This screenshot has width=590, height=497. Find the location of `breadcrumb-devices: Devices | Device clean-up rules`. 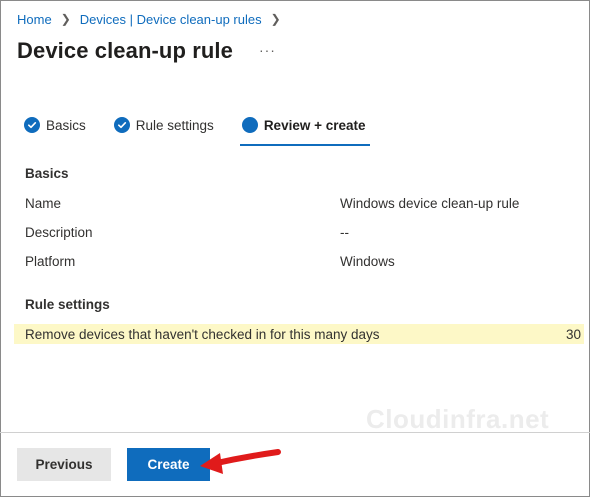

breadcrumb-devices: Devices | Device clean-up rules is located at coordinates (171, 19).